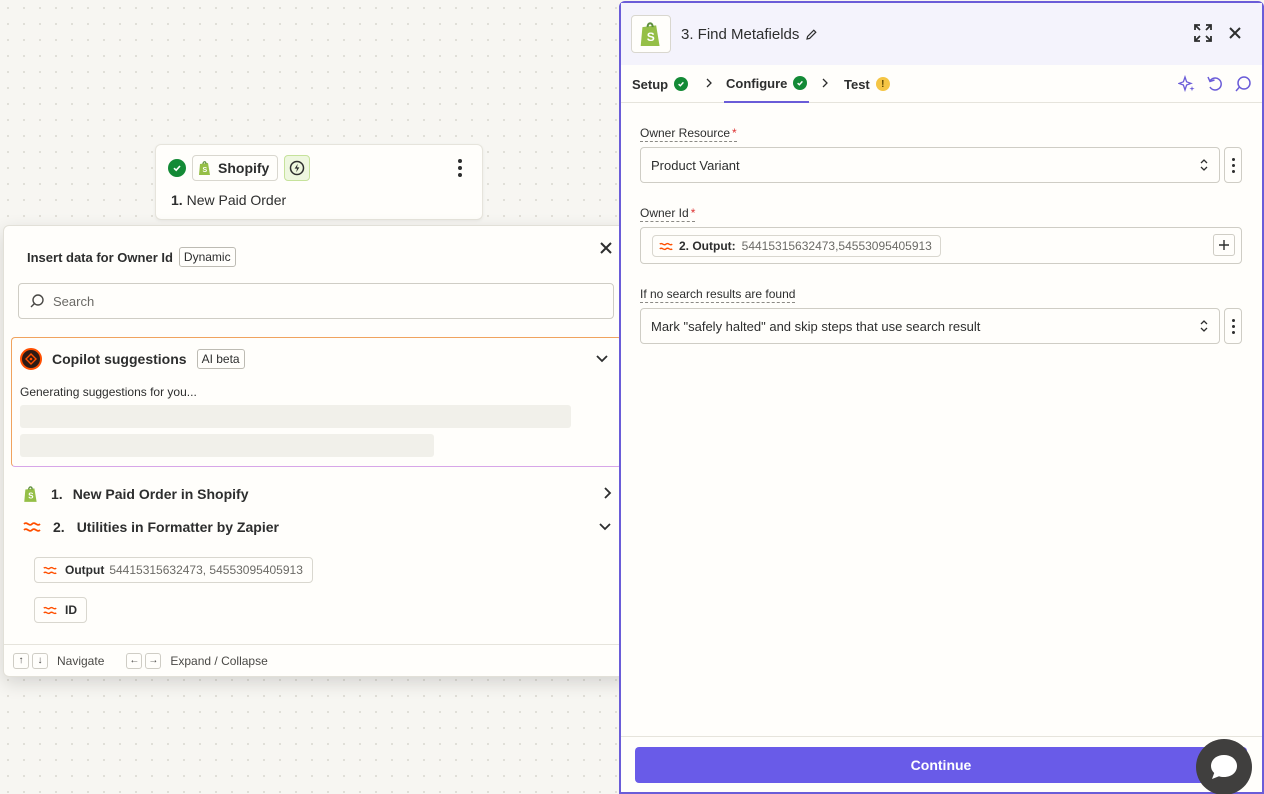 This screenshot has height=794, width=1264. I want to click on shopify-app-chip: S Shopify, so click(235, 168).